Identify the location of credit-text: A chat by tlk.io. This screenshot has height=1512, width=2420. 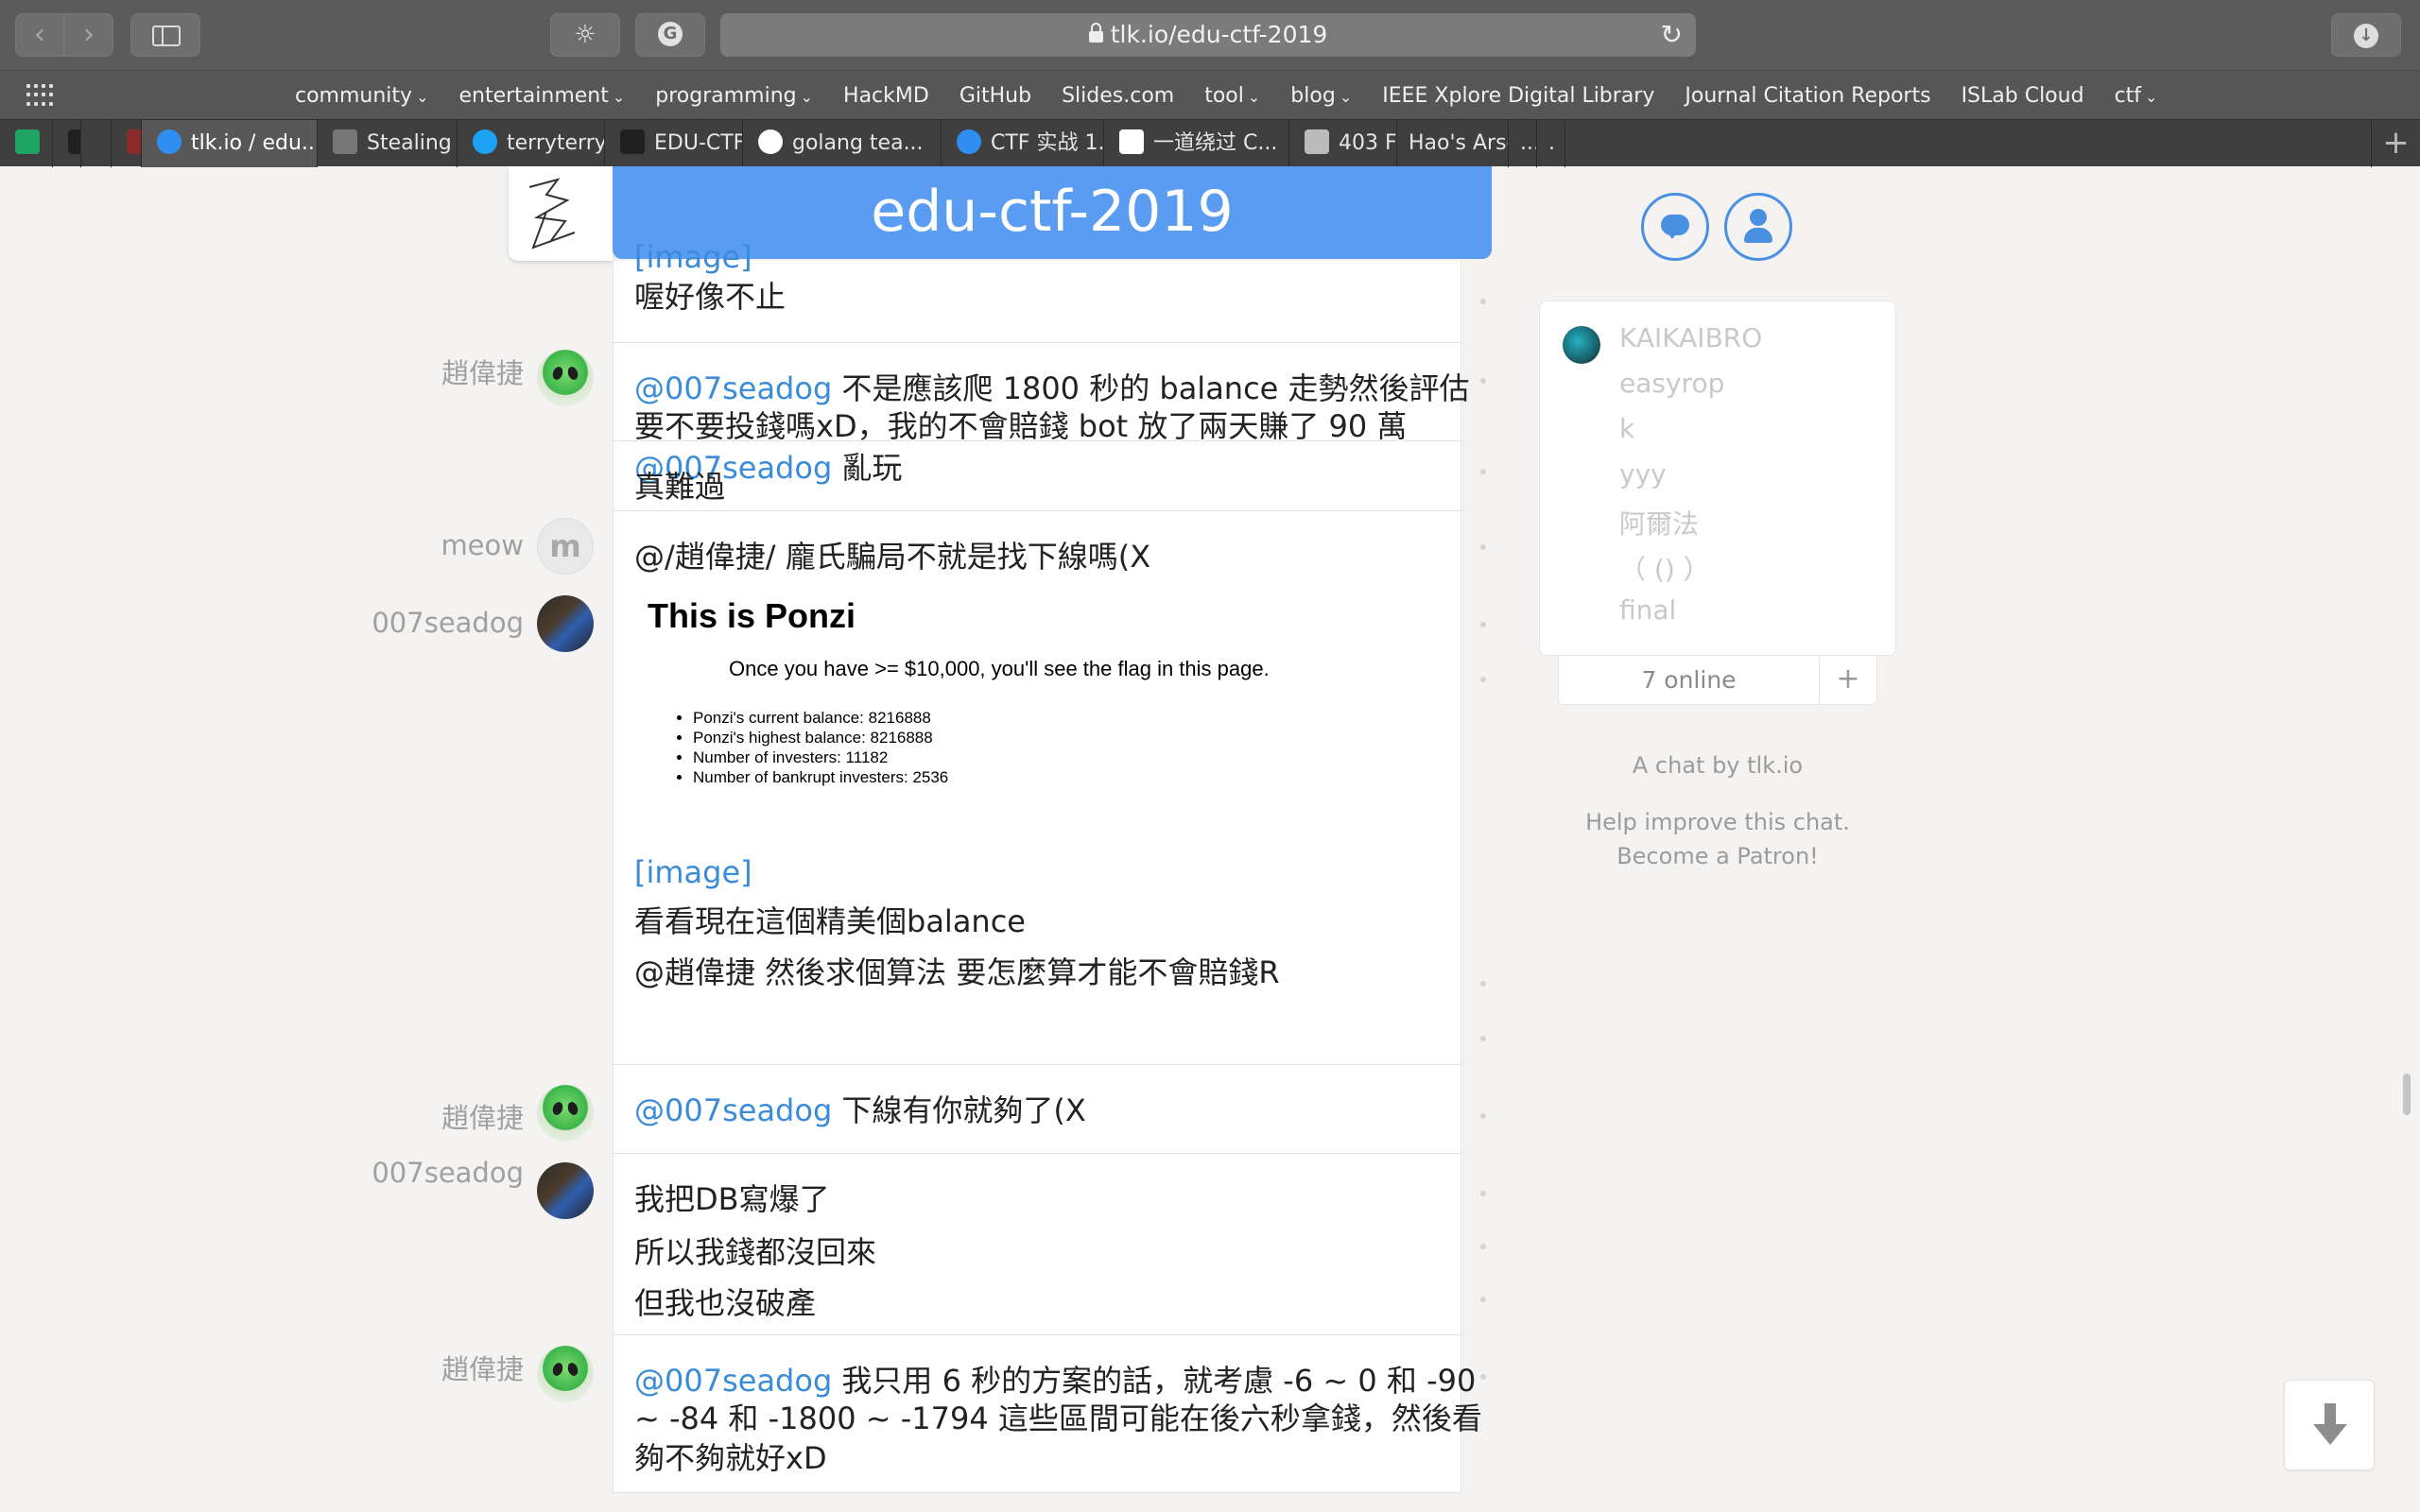
(1717, 765).